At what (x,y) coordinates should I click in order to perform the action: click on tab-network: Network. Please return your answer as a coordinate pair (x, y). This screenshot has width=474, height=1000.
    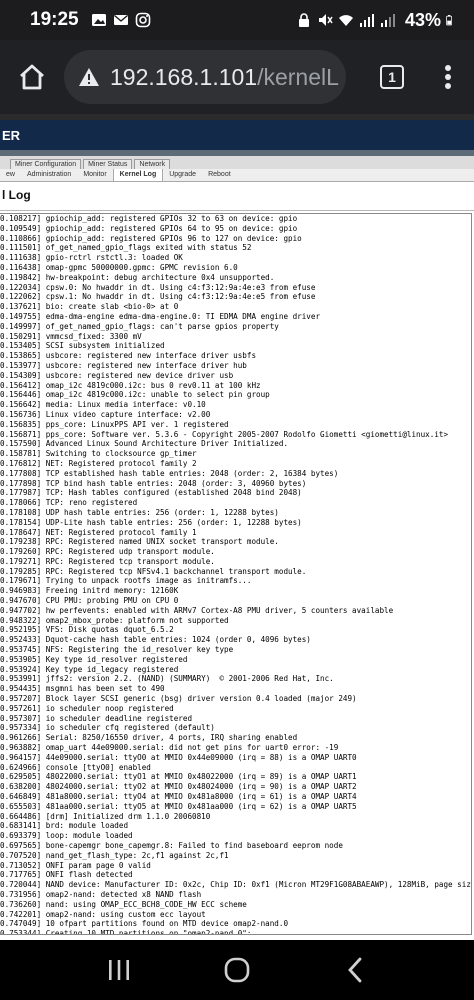
    Looking at the image, I should click on (152, 164).